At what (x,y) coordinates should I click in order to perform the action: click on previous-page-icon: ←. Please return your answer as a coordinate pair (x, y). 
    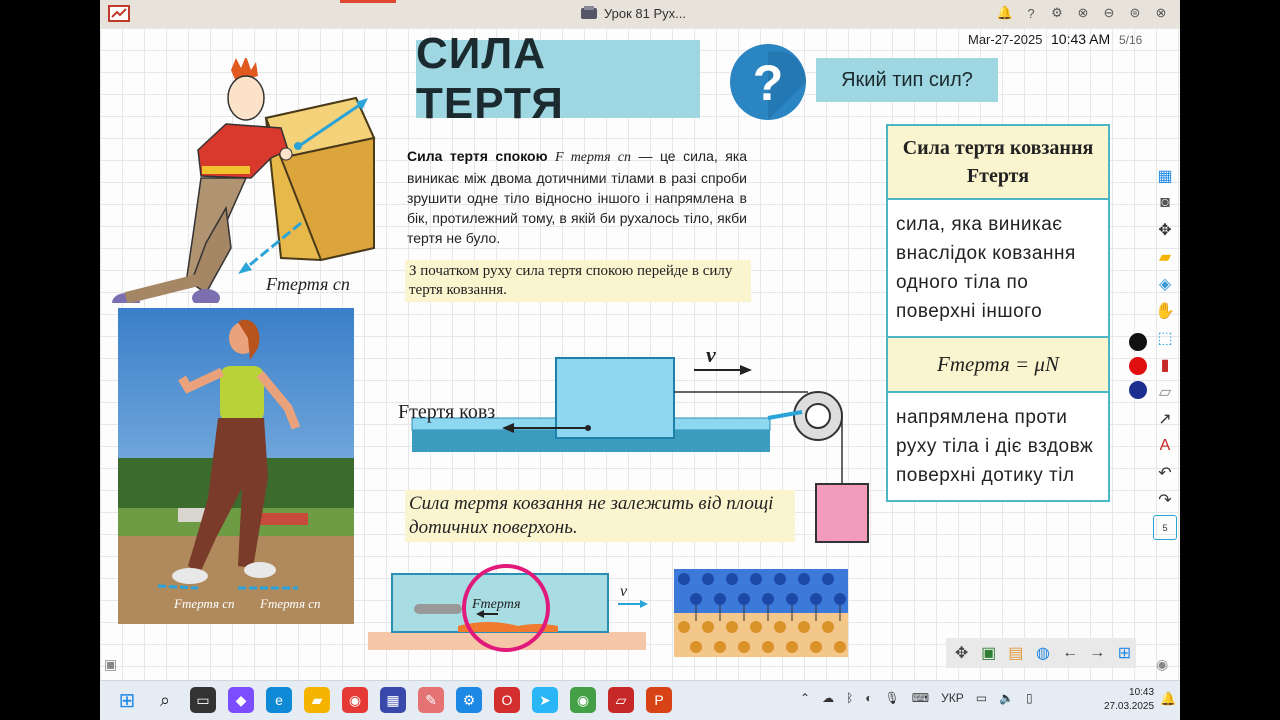
    Looking at the image, I should click on (1070, 653).